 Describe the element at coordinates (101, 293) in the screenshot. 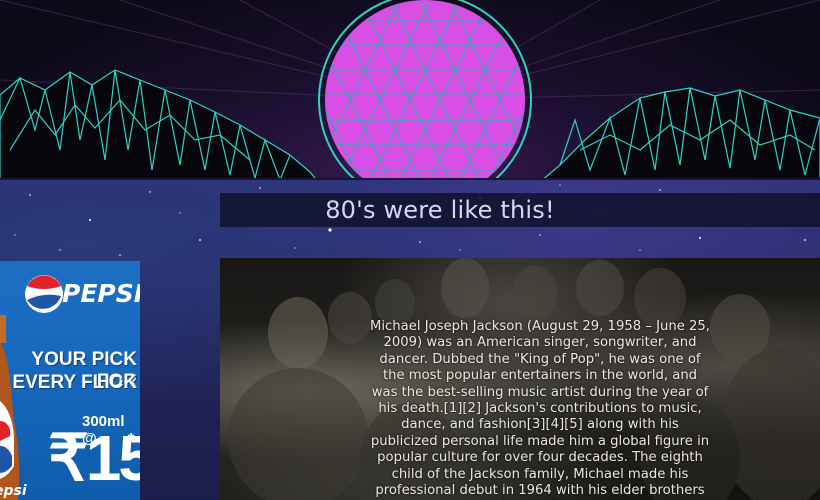

I see `ad-brand: PEPSI` at that location.